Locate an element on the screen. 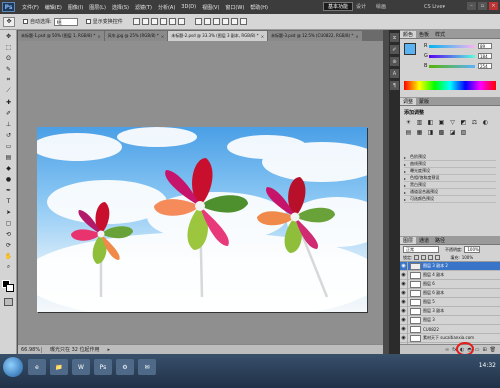  blend-mode-dropdown: 正常 is located at coordinates (421, 249).